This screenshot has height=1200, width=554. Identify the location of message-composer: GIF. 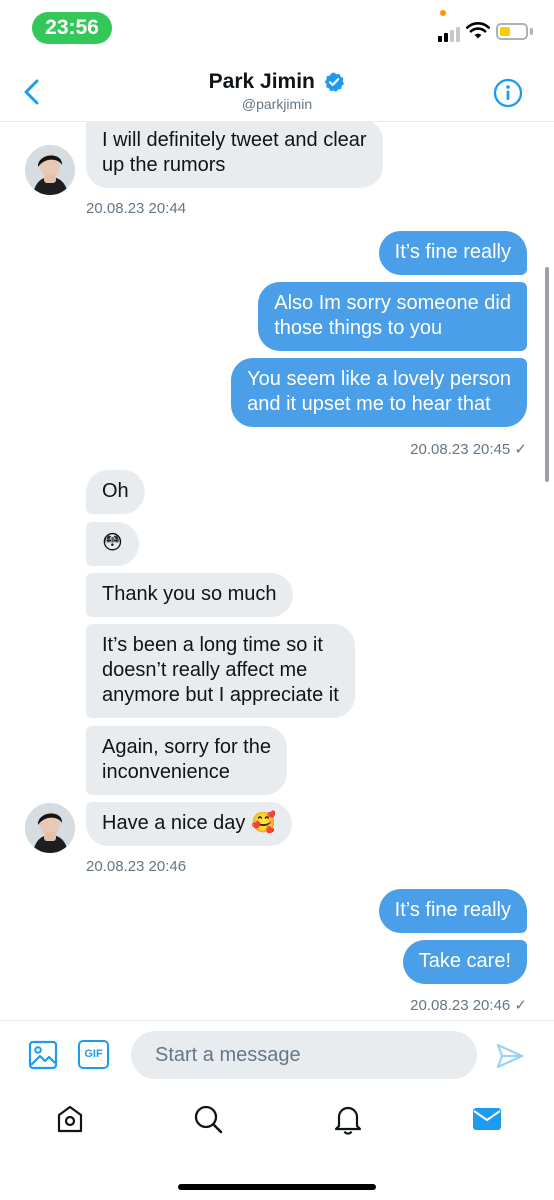
(277, 1054).